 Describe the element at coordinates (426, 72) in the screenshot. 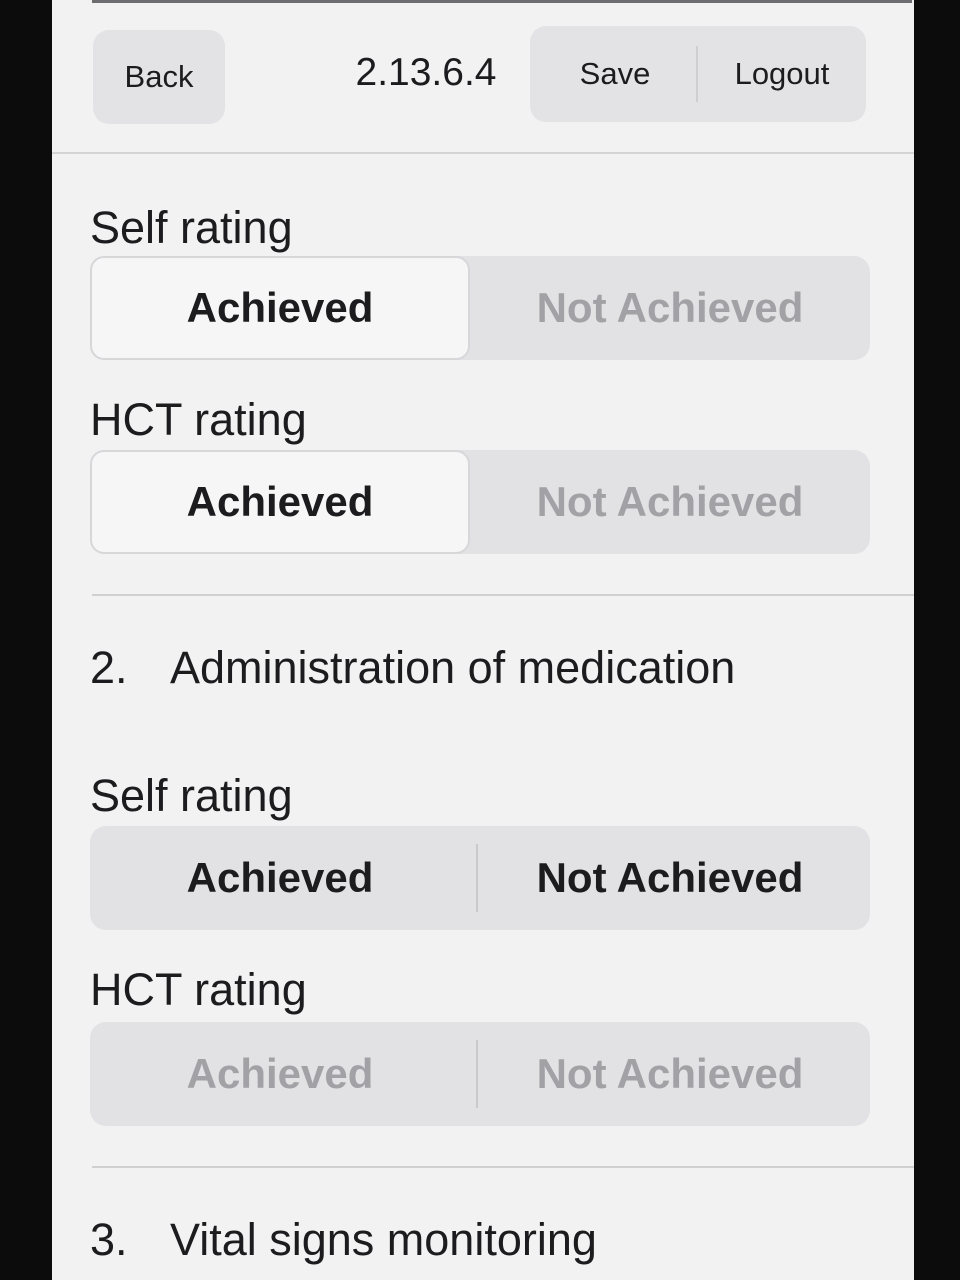

I see `version-label: 2.13.6.4` at that location.